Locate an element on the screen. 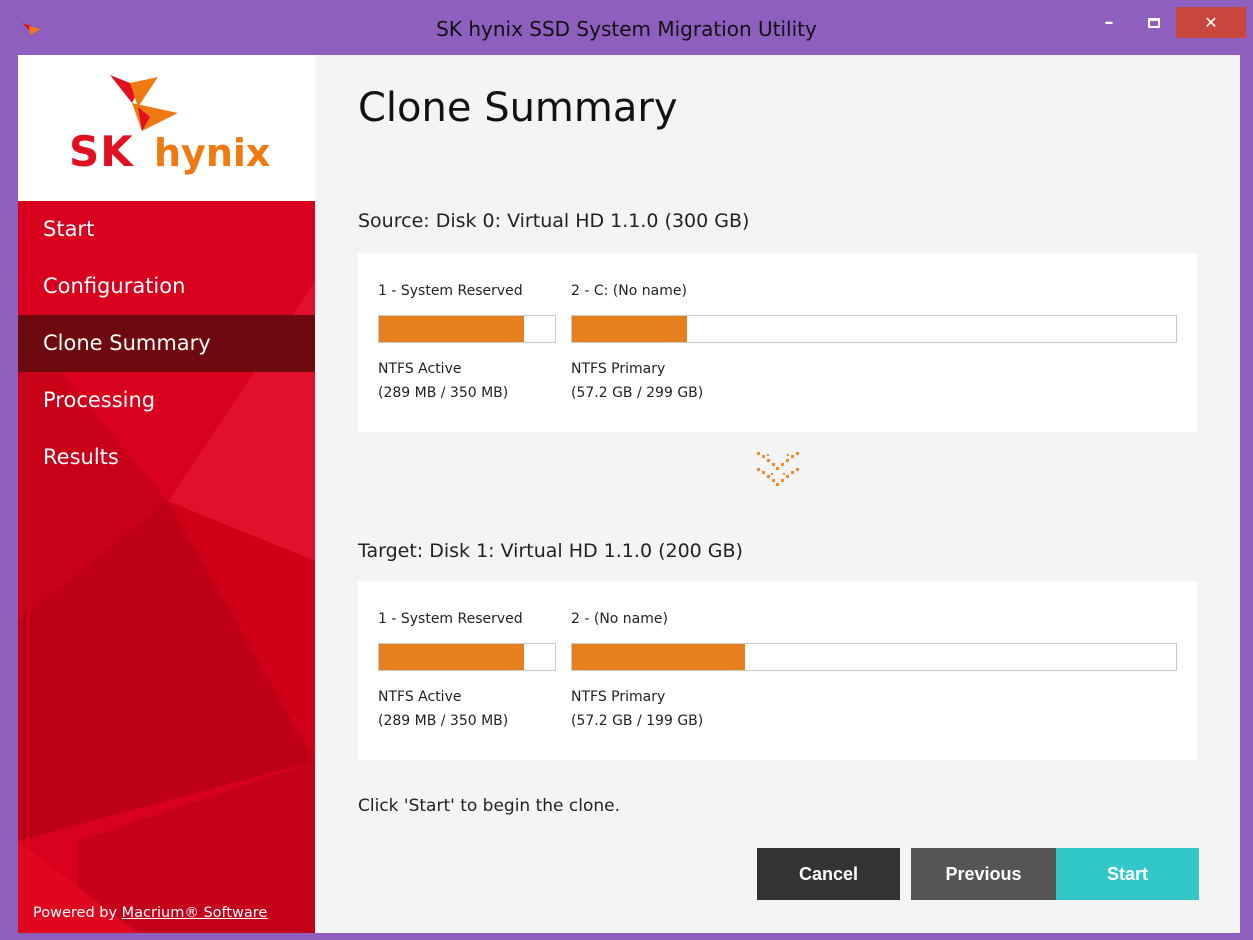 The image size is (1253, 940). window-title: SK hynix SSD System Migration Utility is located at coordinates (626, 29).